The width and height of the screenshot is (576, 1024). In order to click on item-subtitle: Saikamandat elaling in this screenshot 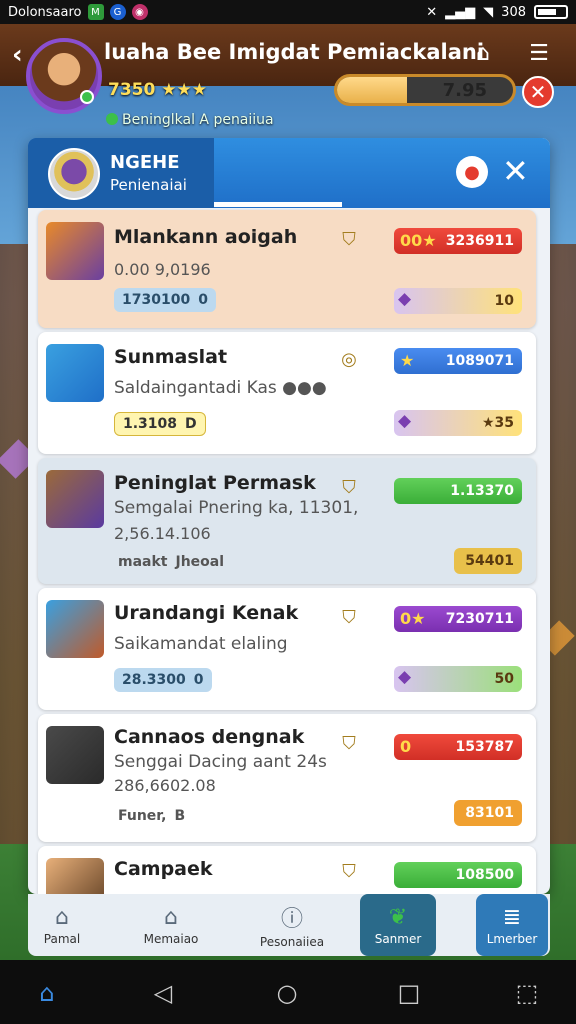, I will do `click(201, 644)`.